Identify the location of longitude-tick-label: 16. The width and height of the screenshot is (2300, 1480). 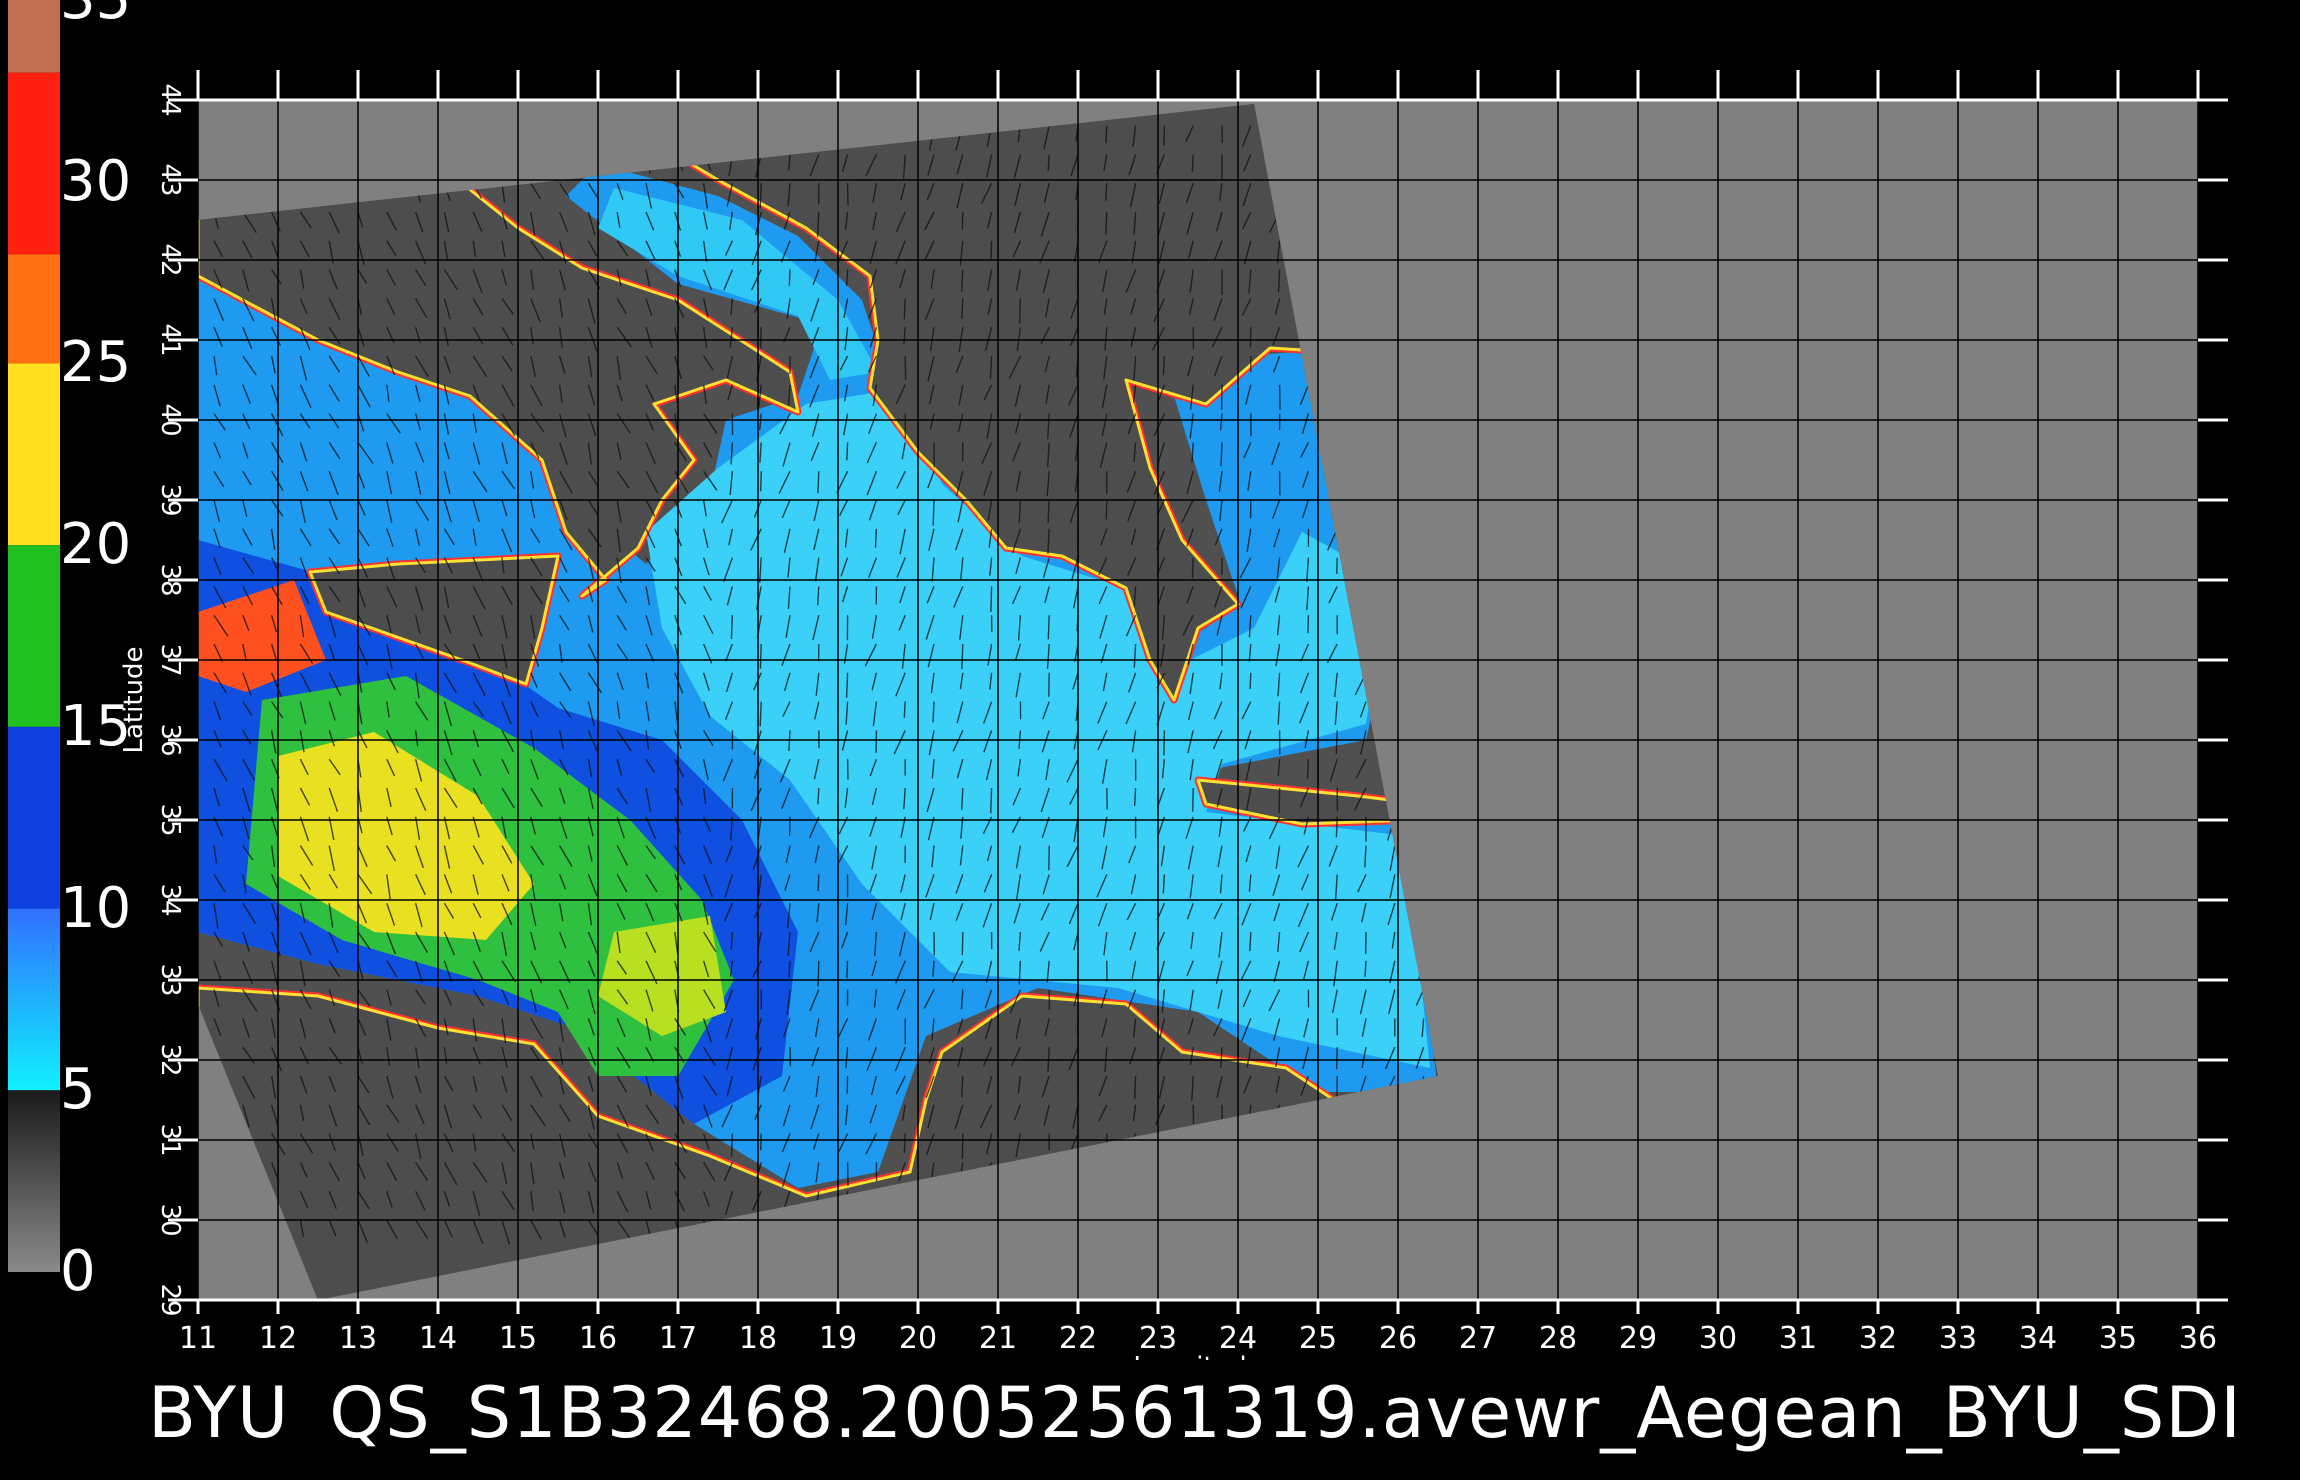
(598, 1338).